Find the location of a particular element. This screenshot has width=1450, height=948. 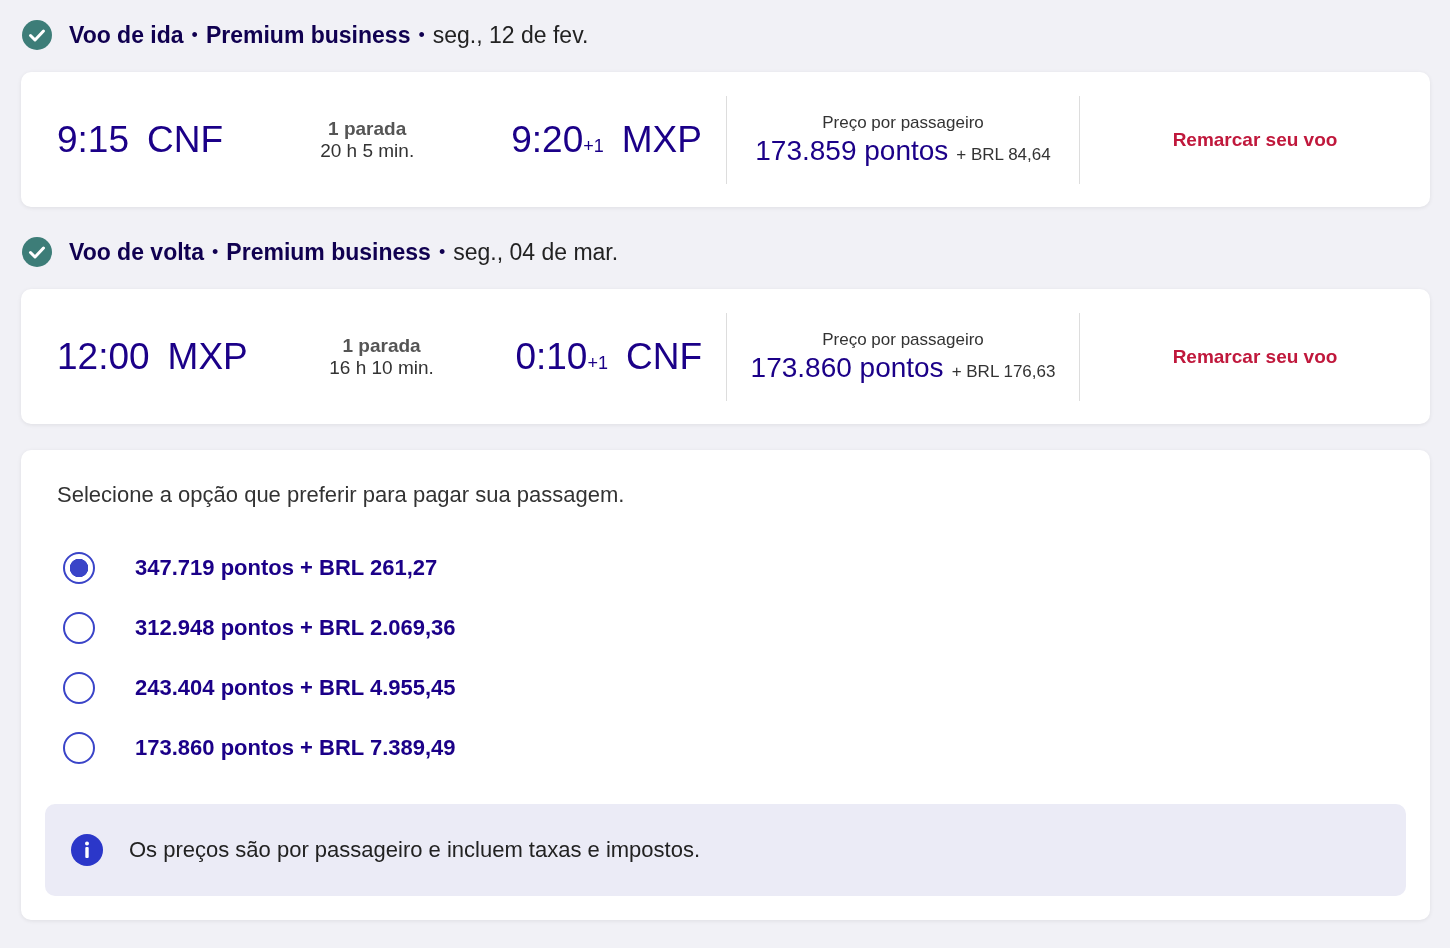

option-label: 312.948 pontos + BRL 2.069,36 is located at coordinates (295, 628).